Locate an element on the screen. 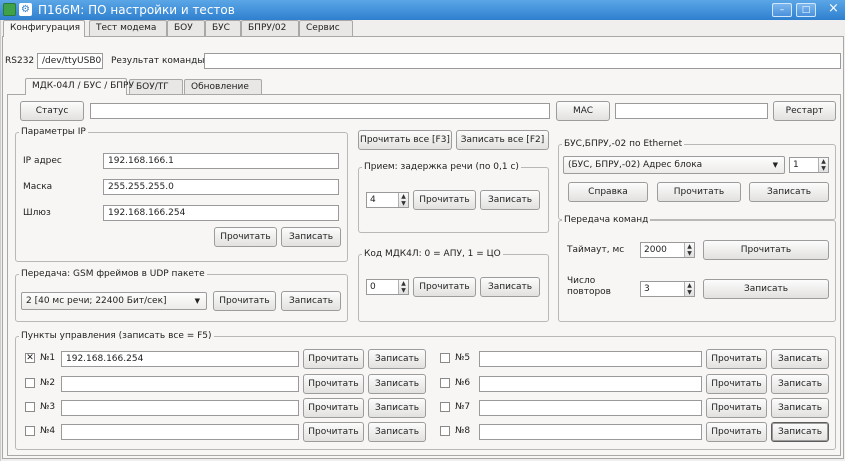  gsm-frames-combo: 2 [40 мс речи; 22400 Бит/сек] ▼ is located at coordinates (114, 301).